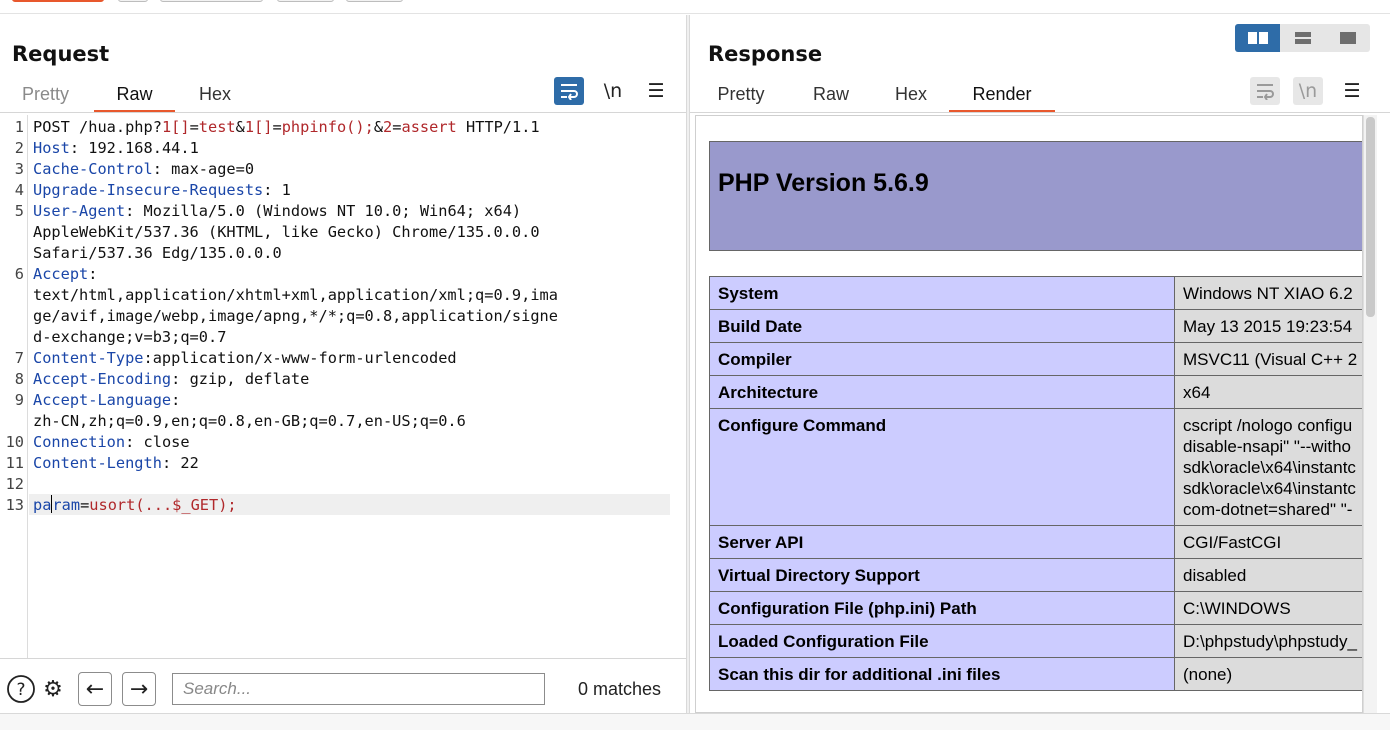  I want to click on phpinfo-row: System Windows NT XIAO 6.2, so click(1035, 293).